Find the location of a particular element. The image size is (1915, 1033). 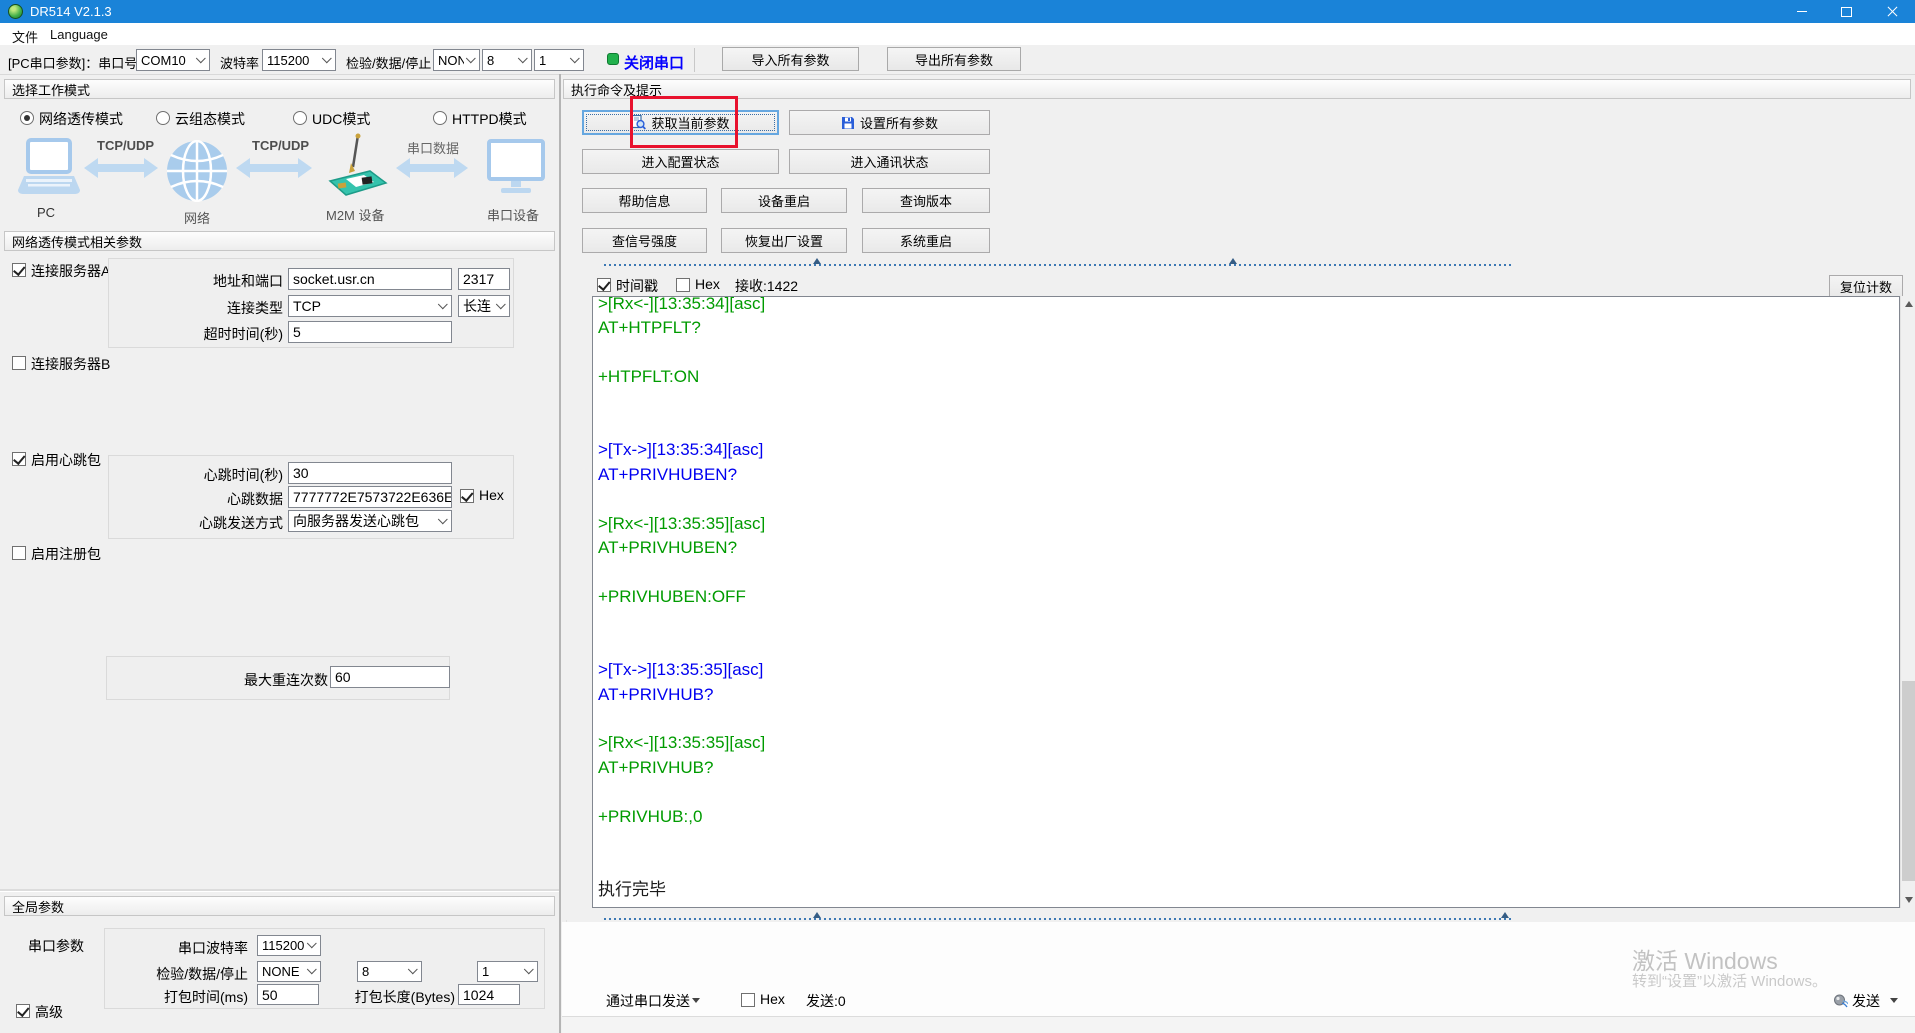

global-stopbits-select: 1 is located at coordinates (507, 971).